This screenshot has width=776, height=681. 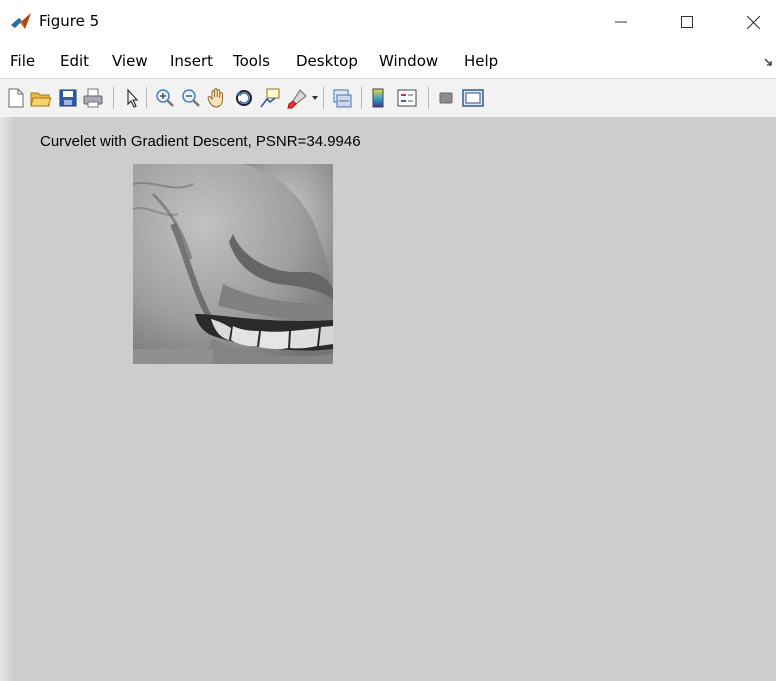 I want to click on menu-file: File, so click(x=22, y=61).